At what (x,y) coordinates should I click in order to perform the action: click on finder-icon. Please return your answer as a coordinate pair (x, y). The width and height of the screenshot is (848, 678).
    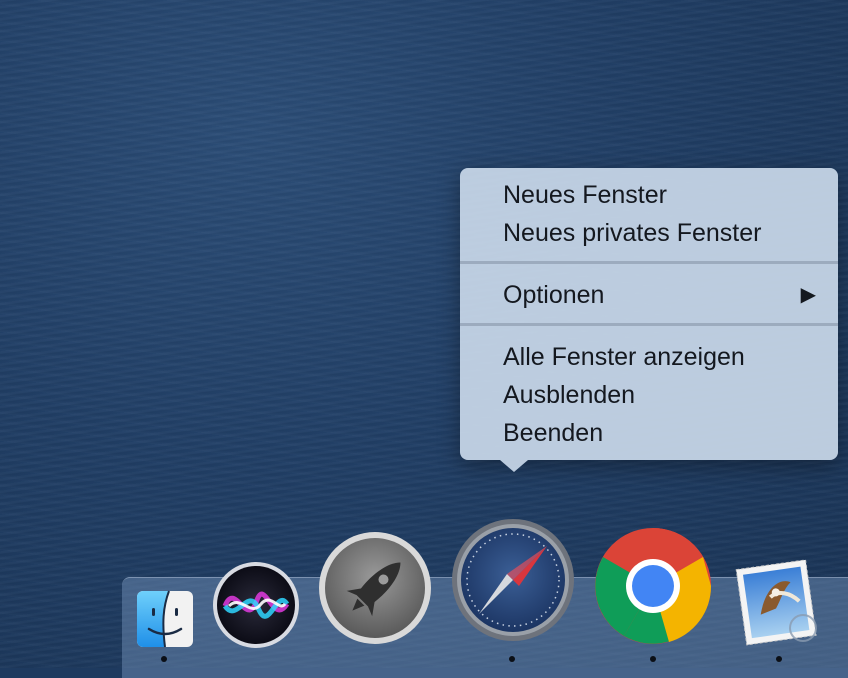
    Looking at the image, I should click on (165, 619).